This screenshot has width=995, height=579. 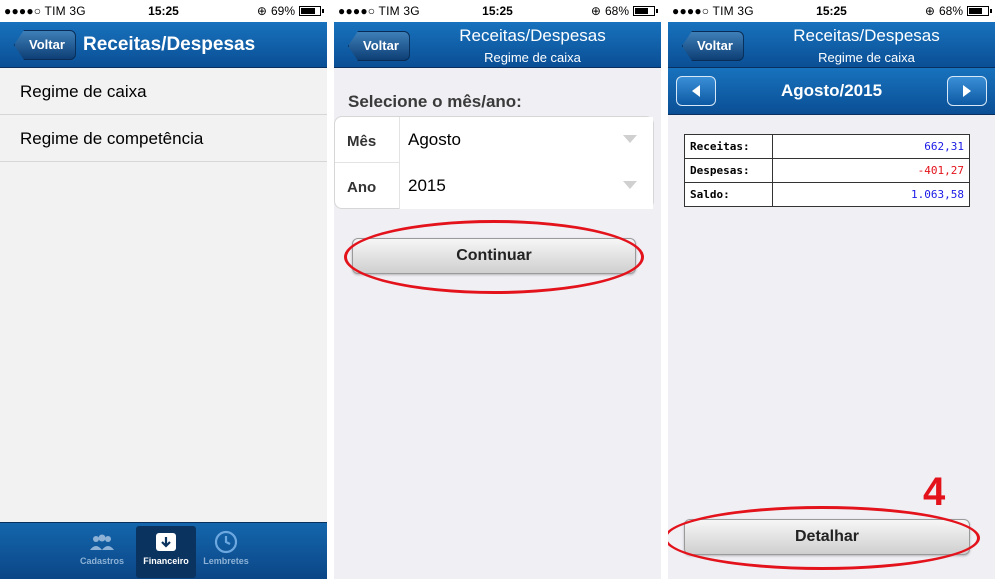 I want to click on row-value: 662,31, so click(x=871, y=146).